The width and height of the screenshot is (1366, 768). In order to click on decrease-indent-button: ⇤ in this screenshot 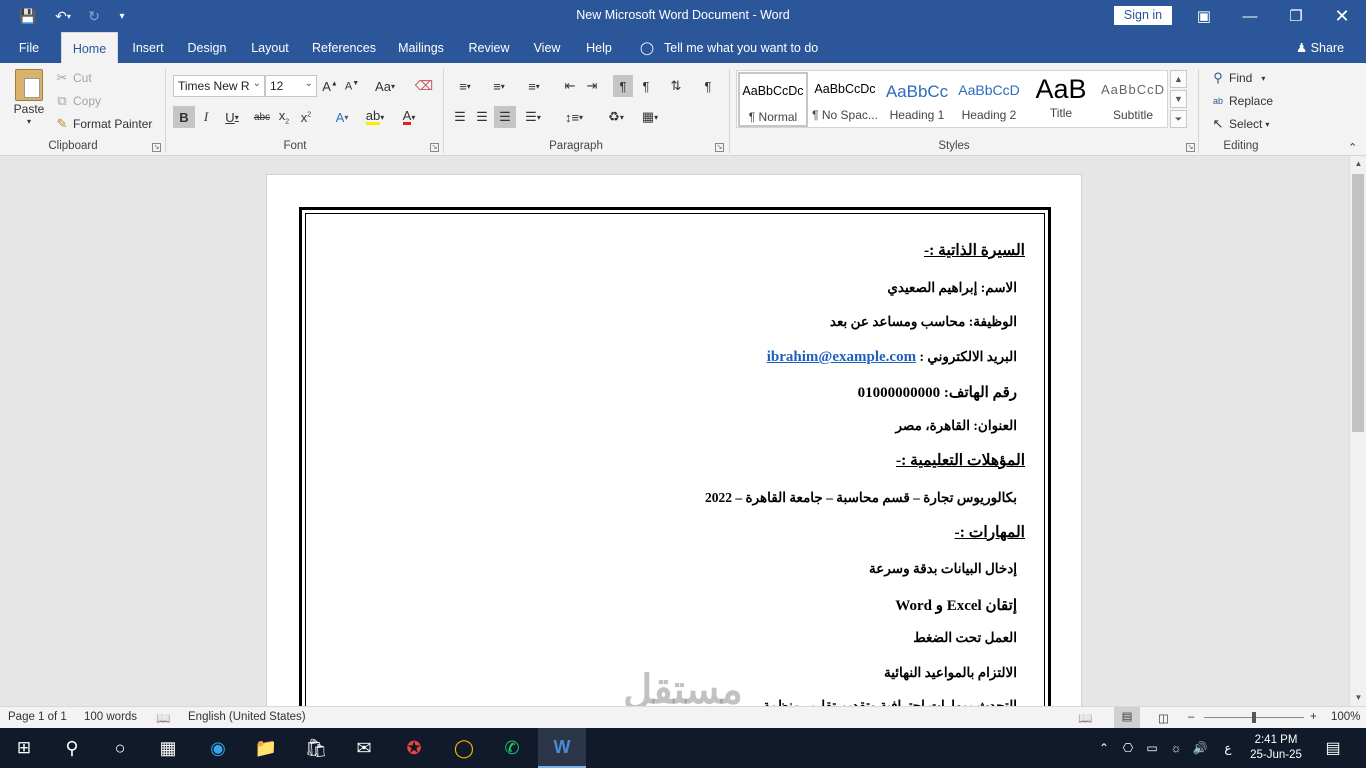, I will do `click(570, 86)`.